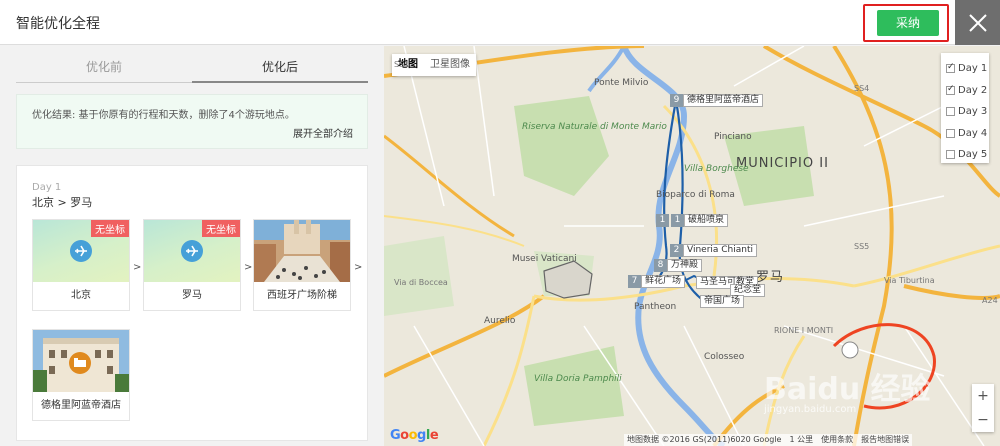  Describe the element at coordinates (58, 24) in the screenshot. I see `page-title: 智能优化全程` at that location.